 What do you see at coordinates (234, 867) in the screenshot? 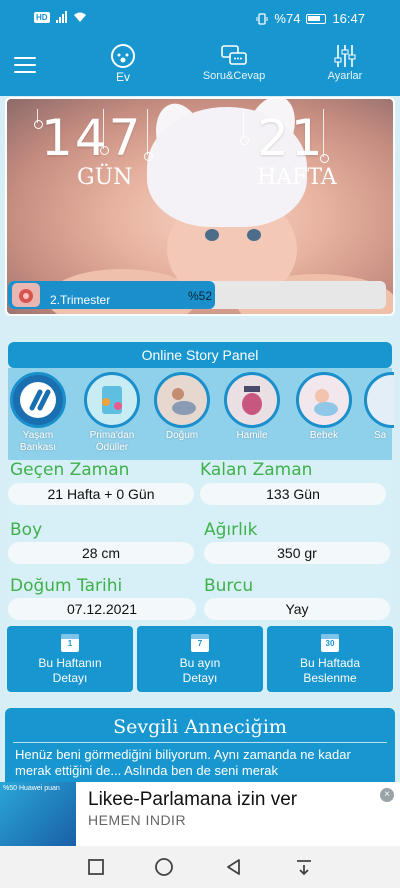
I see `back-icon` at bounding box center [234, 867].